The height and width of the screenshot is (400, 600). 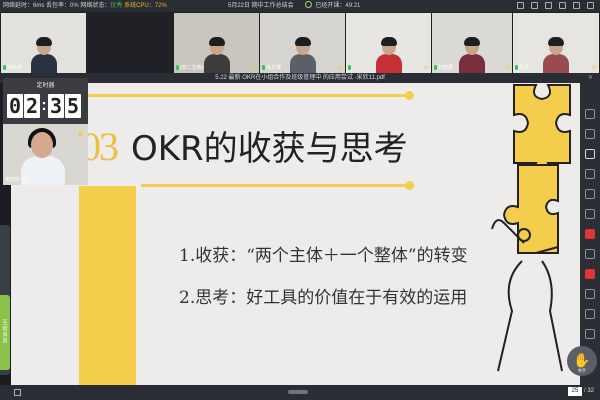 I want to click on decor-column, so click(x=107, y=285).